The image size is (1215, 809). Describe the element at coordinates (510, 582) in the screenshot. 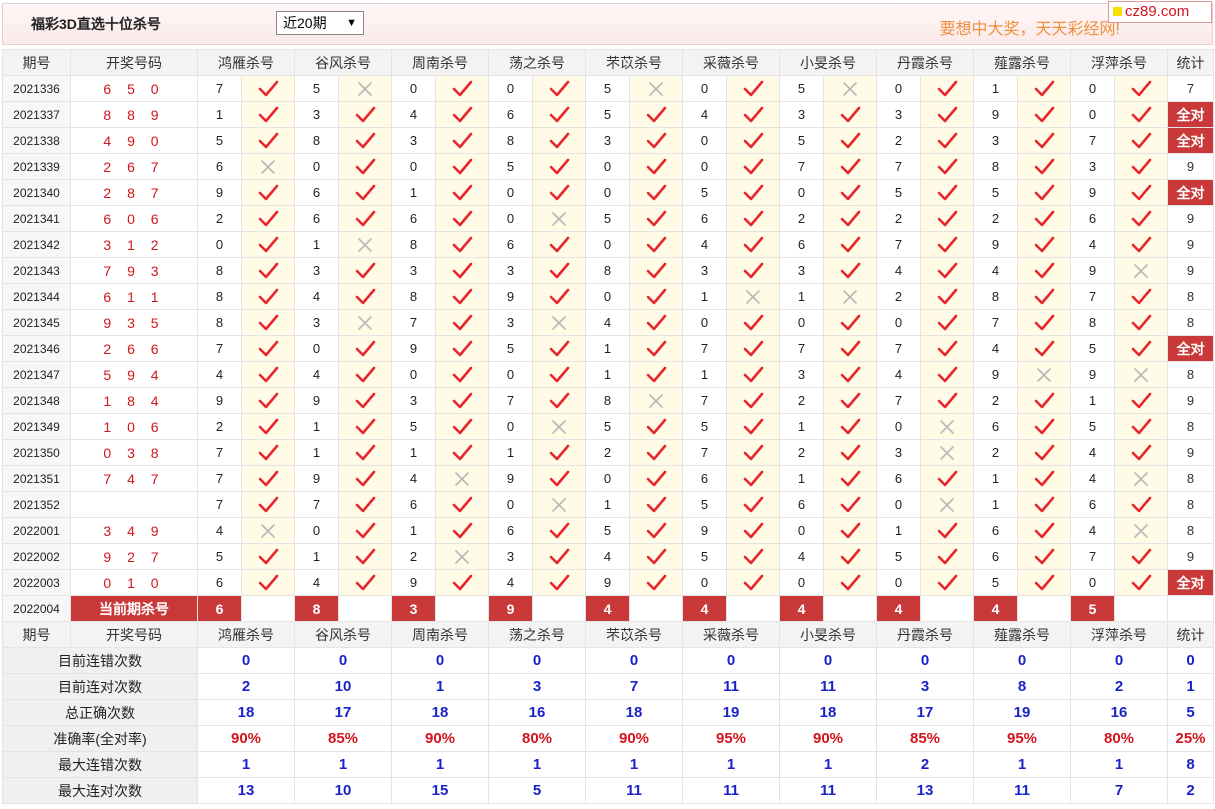

I see `kill-number-cell: 4` at that location.